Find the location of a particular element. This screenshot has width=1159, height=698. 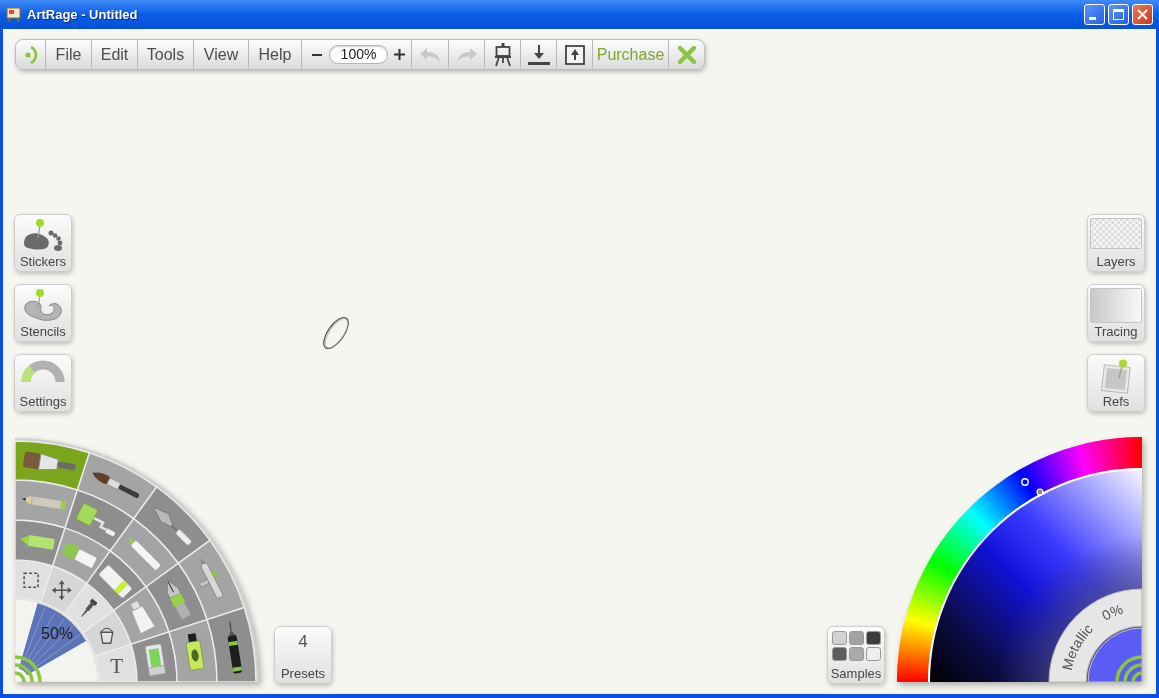

brush-stroke-icon is located at coordinates (52, 639).